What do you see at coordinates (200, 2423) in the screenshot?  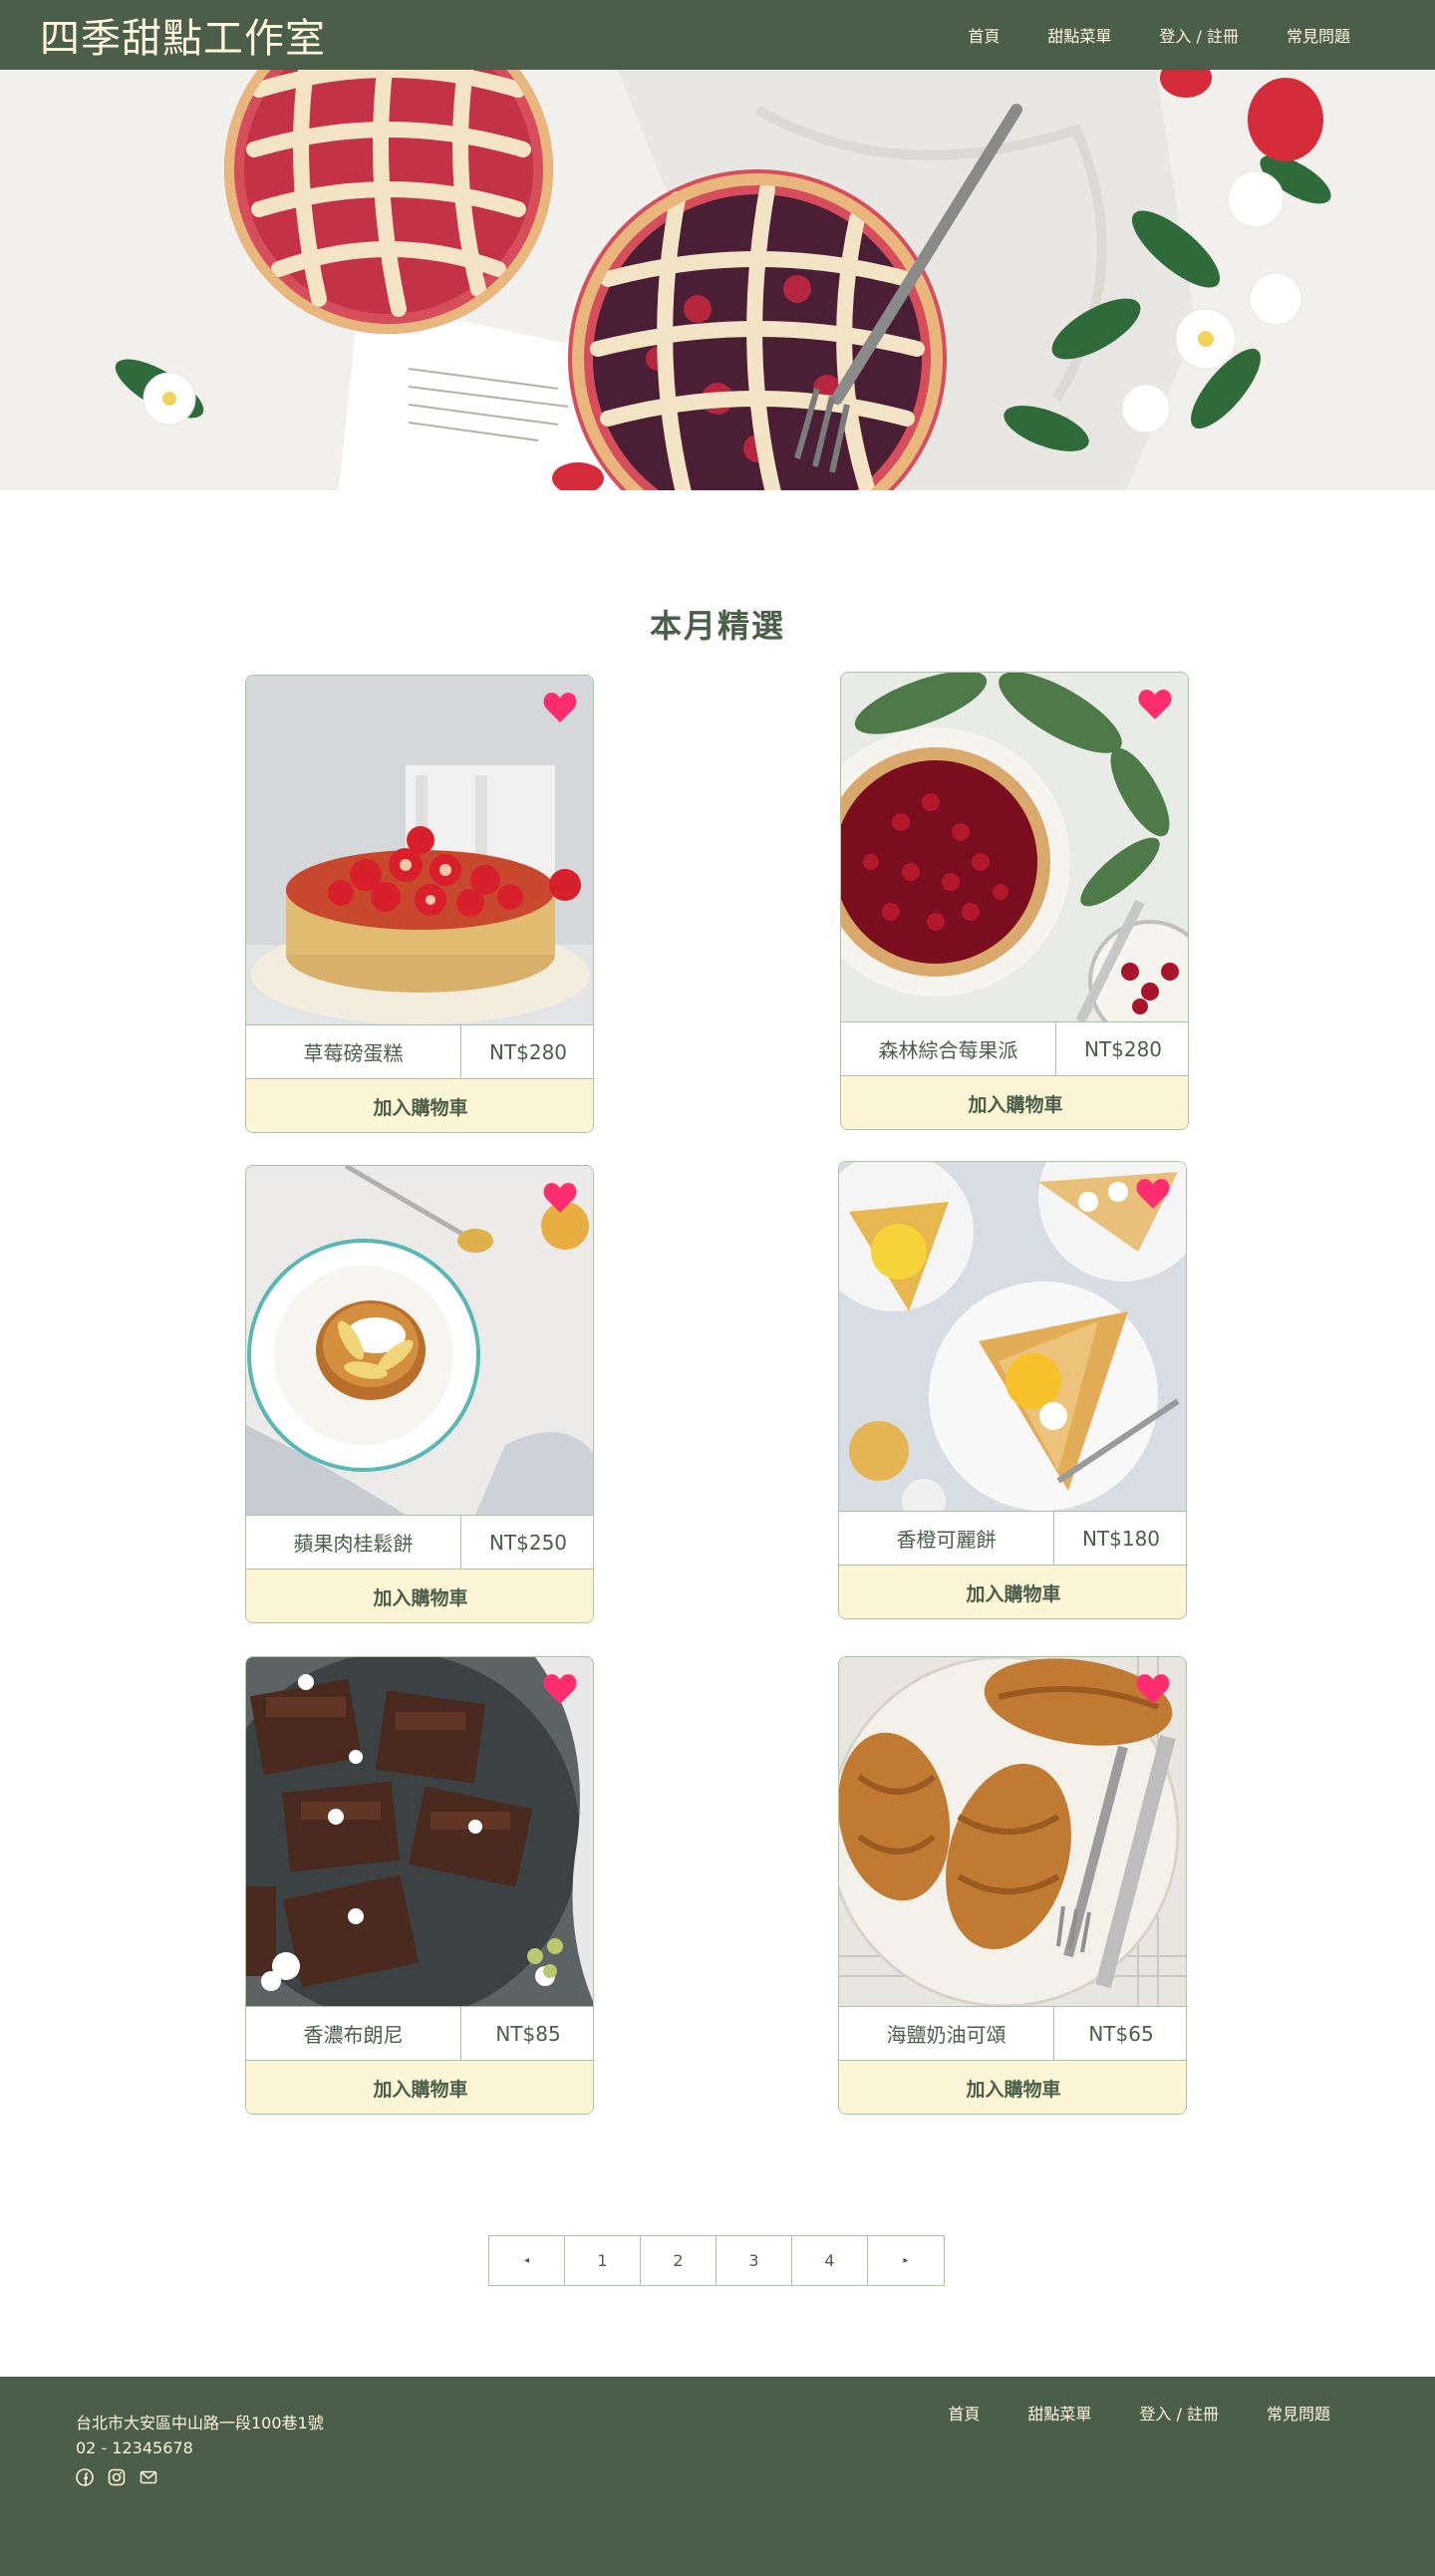 I see `footer-address: 台北市大安區中山路一段100巷1號` at bounding box center [200, 2423].